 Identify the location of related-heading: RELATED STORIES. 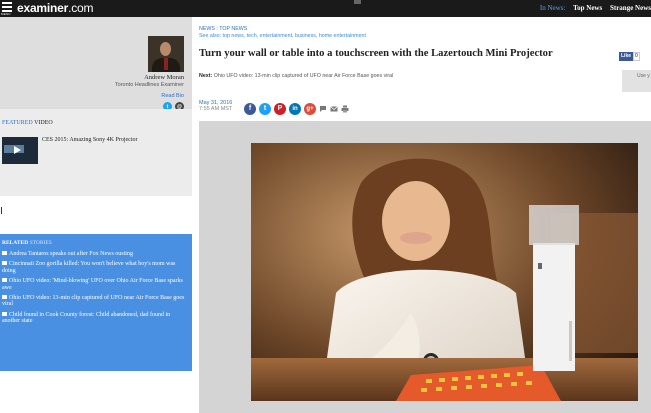
(27, 243).